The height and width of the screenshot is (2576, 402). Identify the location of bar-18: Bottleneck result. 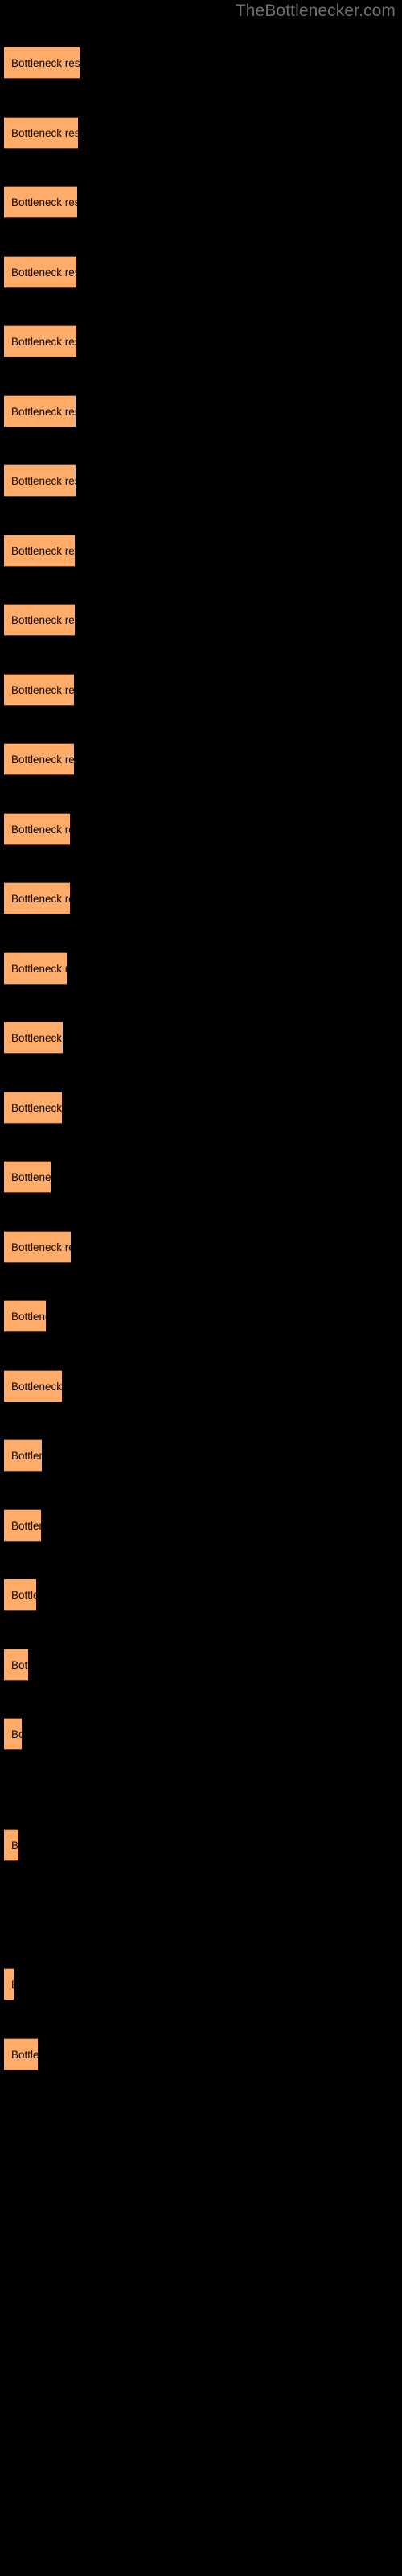
(37, 1247).